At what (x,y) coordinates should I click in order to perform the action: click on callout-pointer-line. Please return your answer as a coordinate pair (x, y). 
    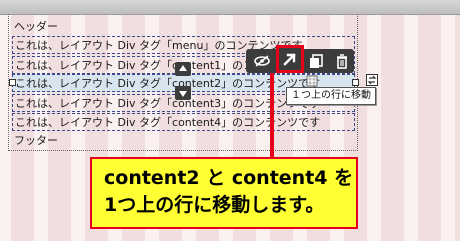
    Looking at the image, I should click on (272, 115).